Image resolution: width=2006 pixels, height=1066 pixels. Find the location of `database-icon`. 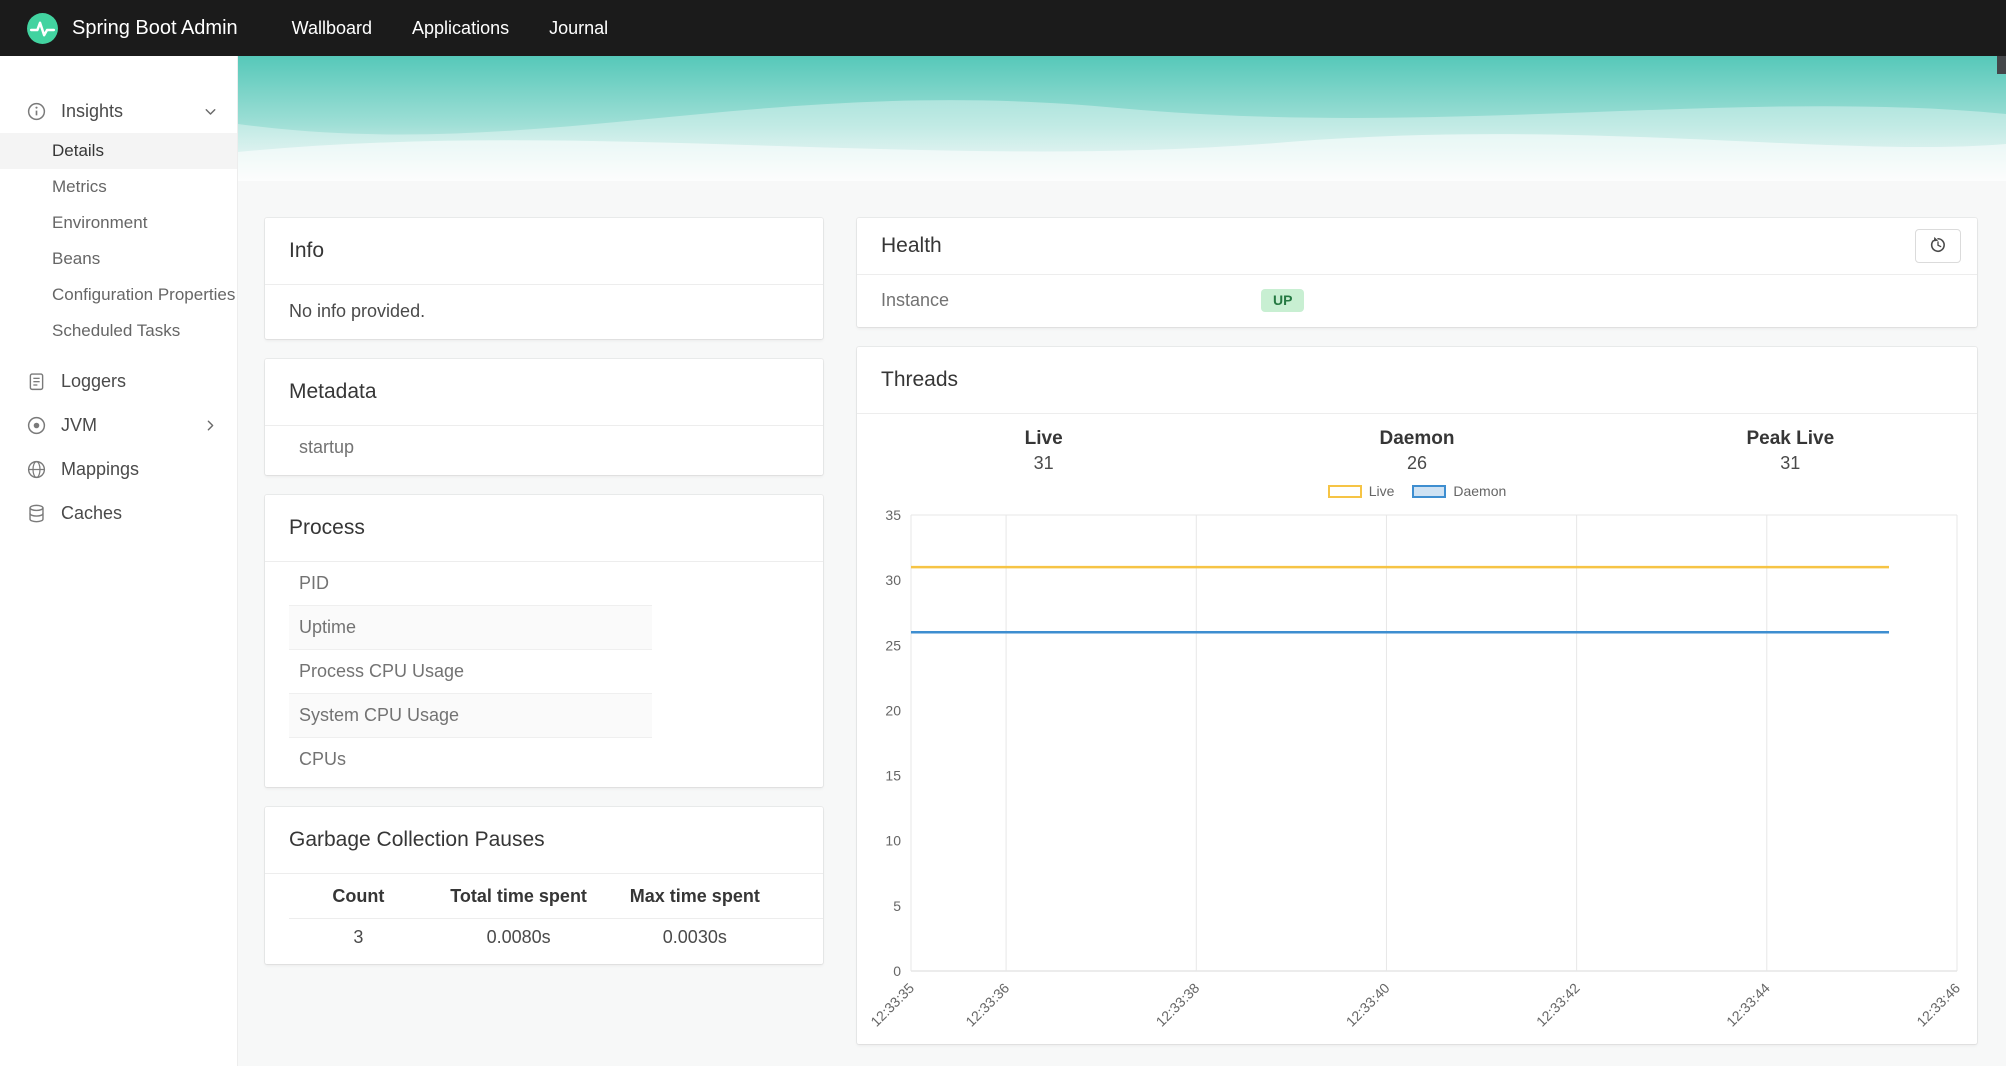

database-icon is located at coordinates (36, 513).